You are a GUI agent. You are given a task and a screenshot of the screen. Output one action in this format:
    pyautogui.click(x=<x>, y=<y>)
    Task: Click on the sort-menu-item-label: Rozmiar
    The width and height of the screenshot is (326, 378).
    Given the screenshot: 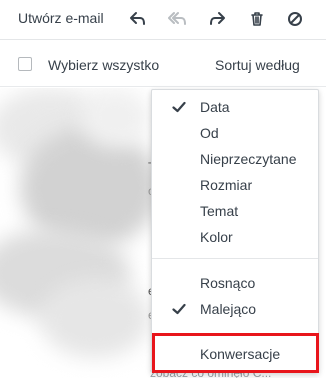 What is the action you would take?
    pyautogui.click(x=226, y=185)
    